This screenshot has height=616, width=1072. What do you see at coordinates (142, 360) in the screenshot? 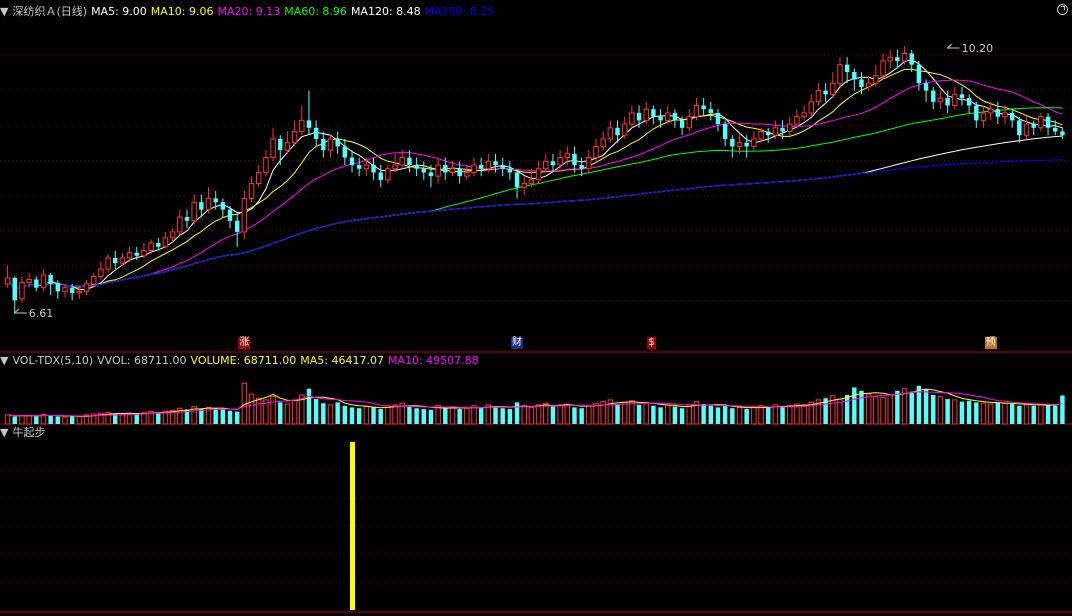
I see `vvol-label: VVOL: 68711.00` at bounding box center [142, 360].